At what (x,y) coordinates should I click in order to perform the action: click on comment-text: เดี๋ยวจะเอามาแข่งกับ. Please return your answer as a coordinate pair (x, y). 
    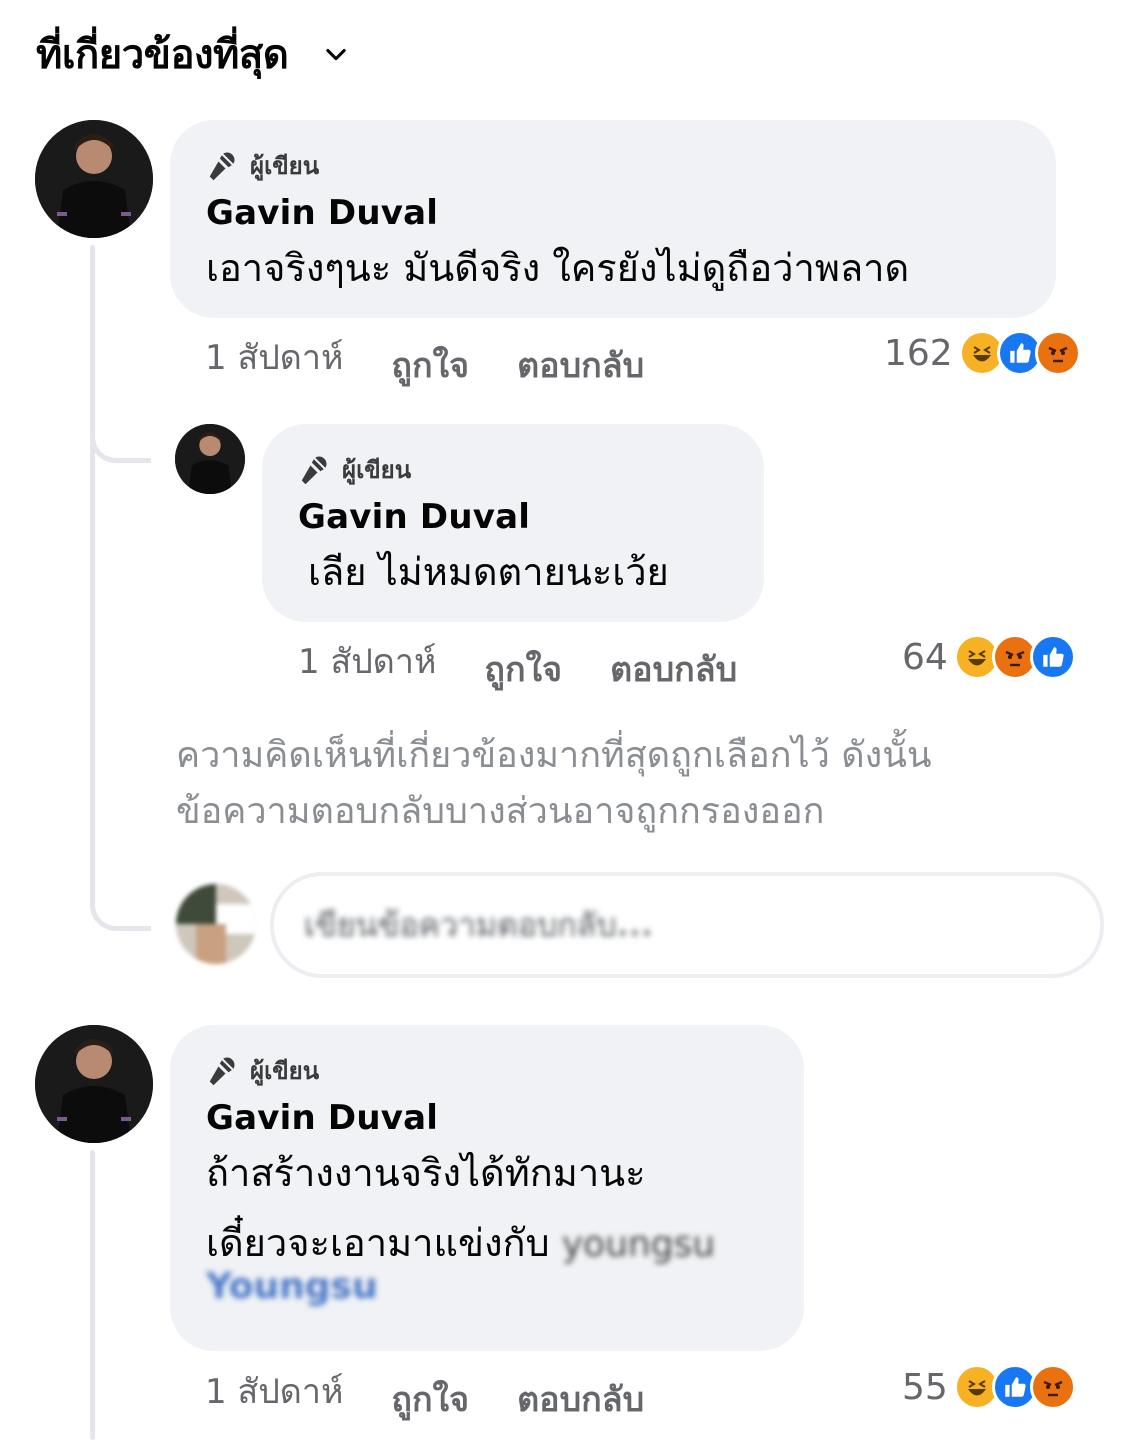
    Looking at the image, I should click on (378, 1243).